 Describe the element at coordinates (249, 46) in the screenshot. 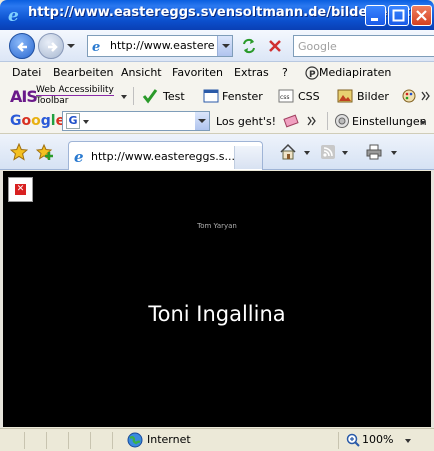

I see `refresh-icon` at that location.